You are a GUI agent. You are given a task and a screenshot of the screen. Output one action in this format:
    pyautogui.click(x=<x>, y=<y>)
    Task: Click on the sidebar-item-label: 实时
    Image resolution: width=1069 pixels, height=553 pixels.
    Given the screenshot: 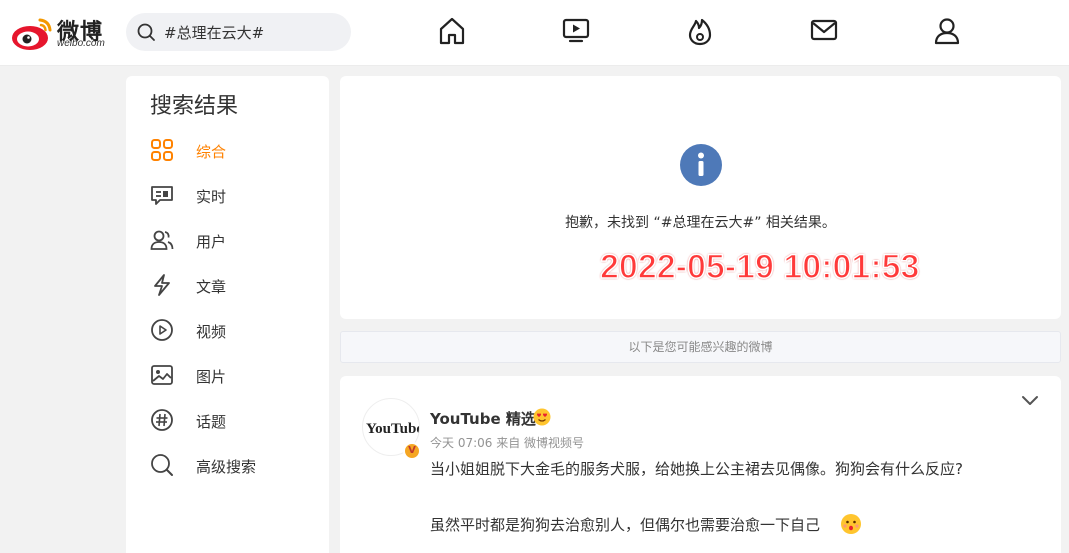 What is the action you would take?
    pyautogui.click(x=211, y=197)
    